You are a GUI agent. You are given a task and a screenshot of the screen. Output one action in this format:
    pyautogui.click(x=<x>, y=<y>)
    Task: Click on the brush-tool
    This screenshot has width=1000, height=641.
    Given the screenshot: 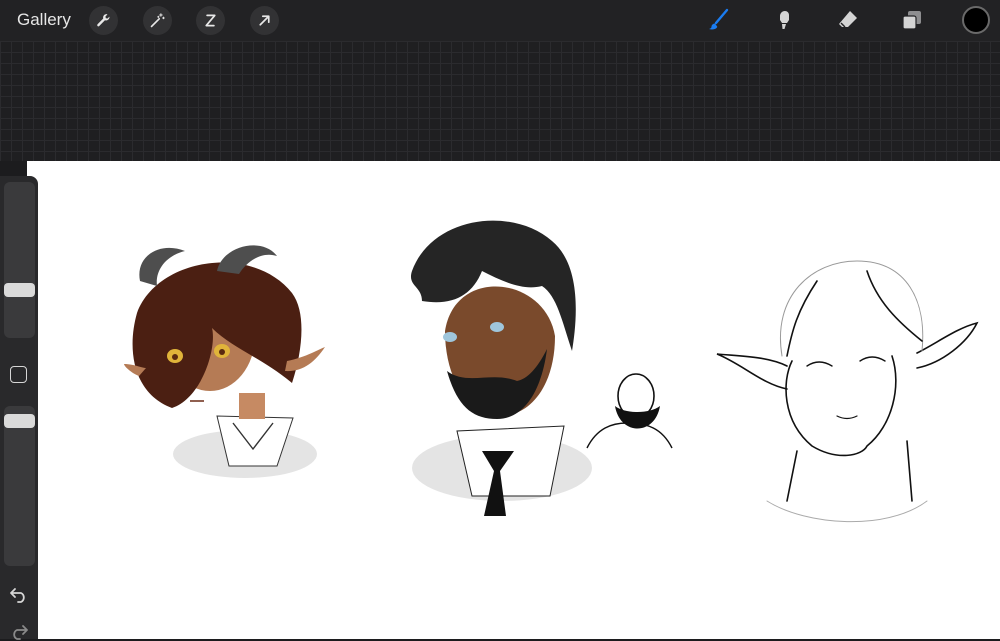 What is the action you would take?
    pyautogui.click(x=718, y=20)
    